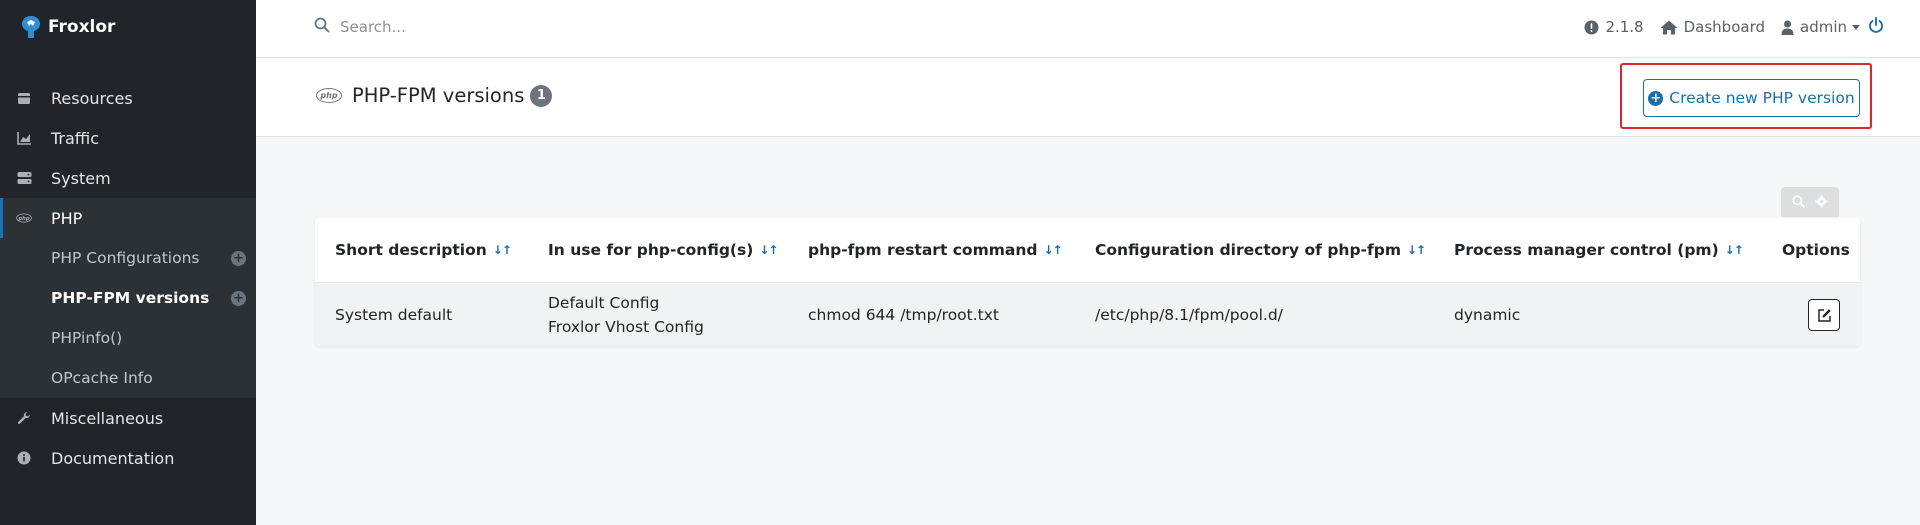 The image size is (1920, 525). Describe the element at coordinates (31, 27) in the screenshot. I see `froxlor-logo-icon` at that location.